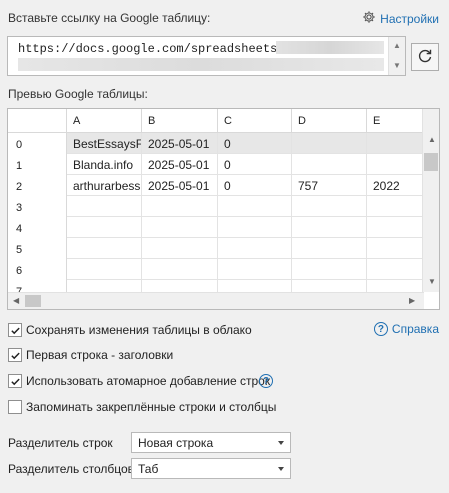 The width and height of the screenshot is (449, 493). I want to click on first-row-headers-checkbox: Первая строка - заголовки, so click(90, 355).